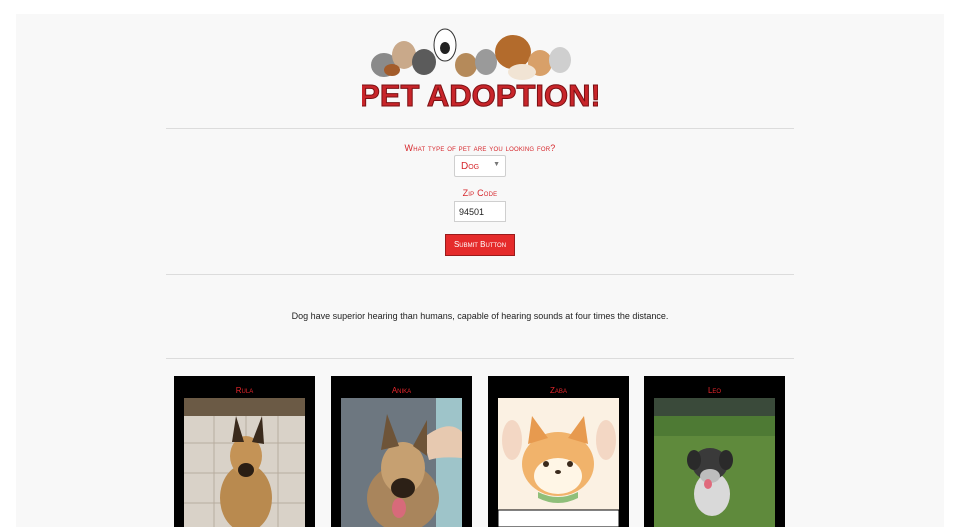 Image resolution: width=960 pixels, height=527 pixels. What do you see at coordinates (558, 390) in the screenshot?
I see `pet-name: Zaba` at bounding box center [558, 390].